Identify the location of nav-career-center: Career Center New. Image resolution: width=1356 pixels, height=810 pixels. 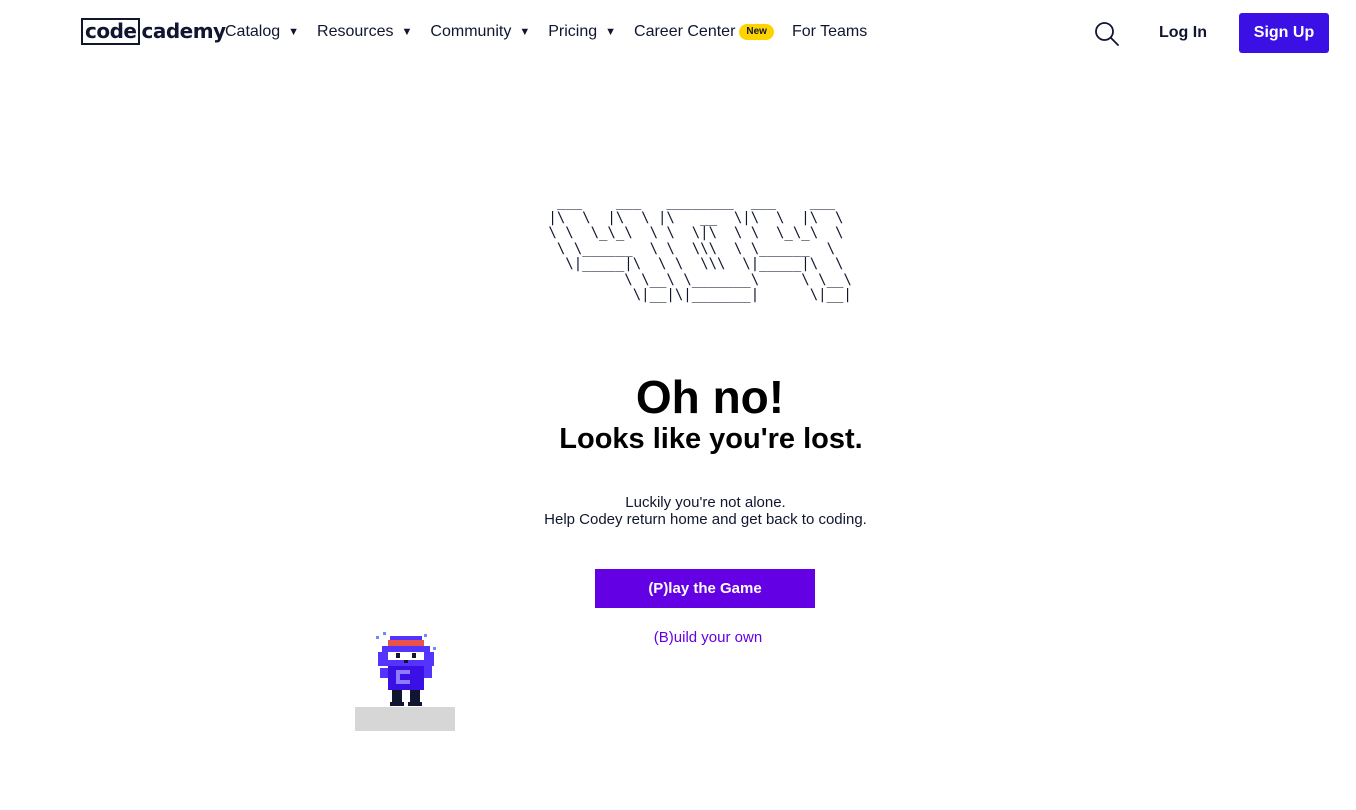
(704, 32).